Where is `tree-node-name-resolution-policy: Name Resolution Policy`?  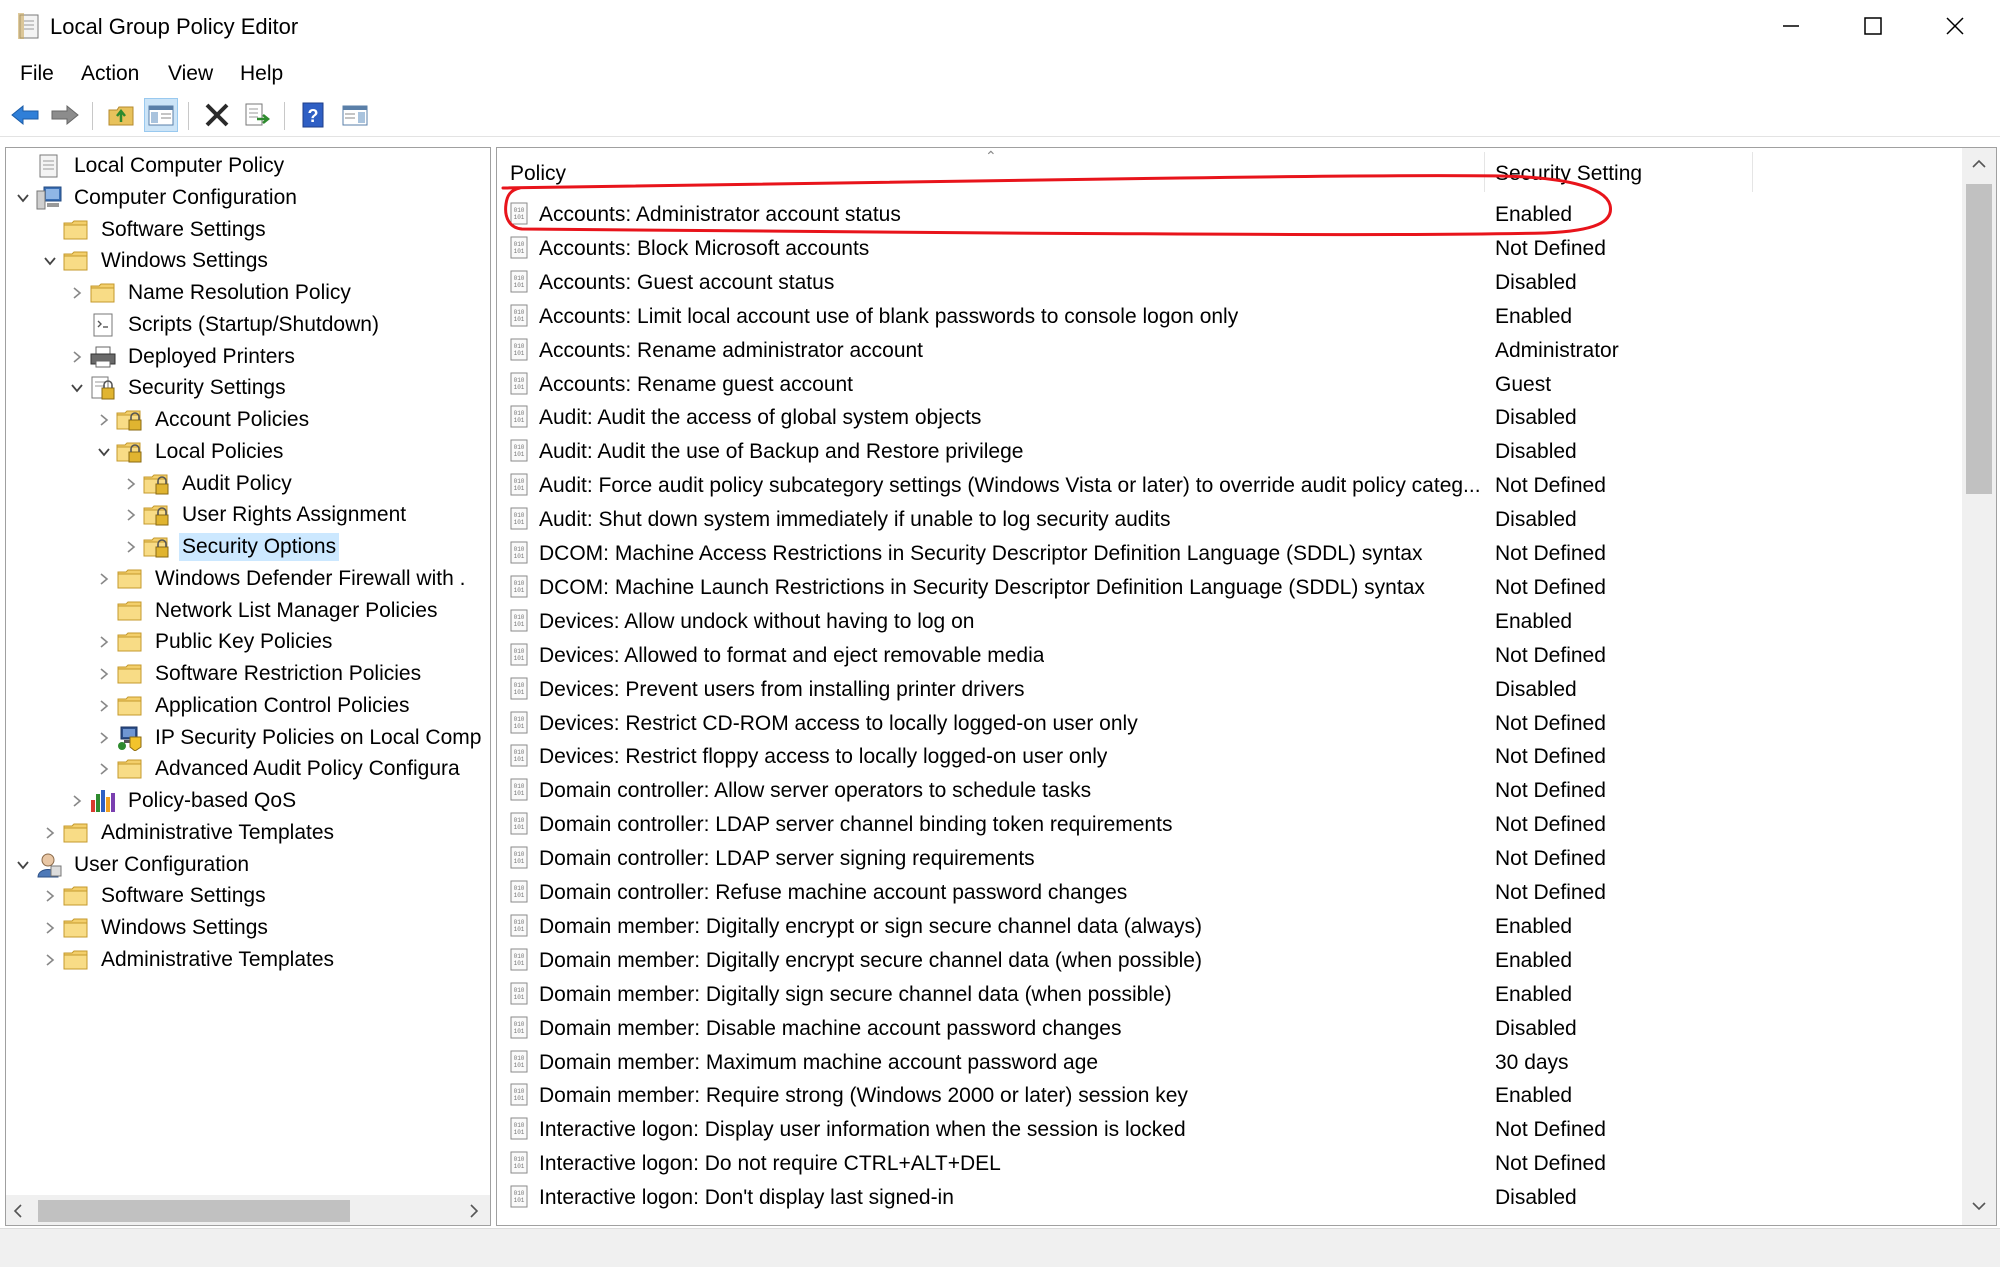
tree-node-name-resolution-policy: Name Resolution Policy is located at coordinates (210, 293).